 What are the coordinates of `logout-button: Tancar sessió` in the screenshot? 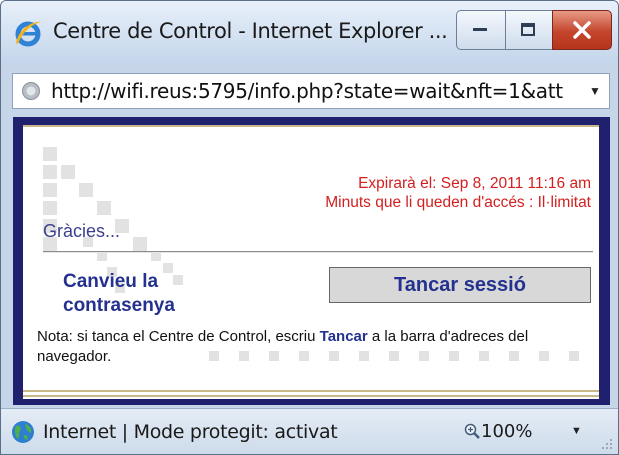 It's located at (460, 285).